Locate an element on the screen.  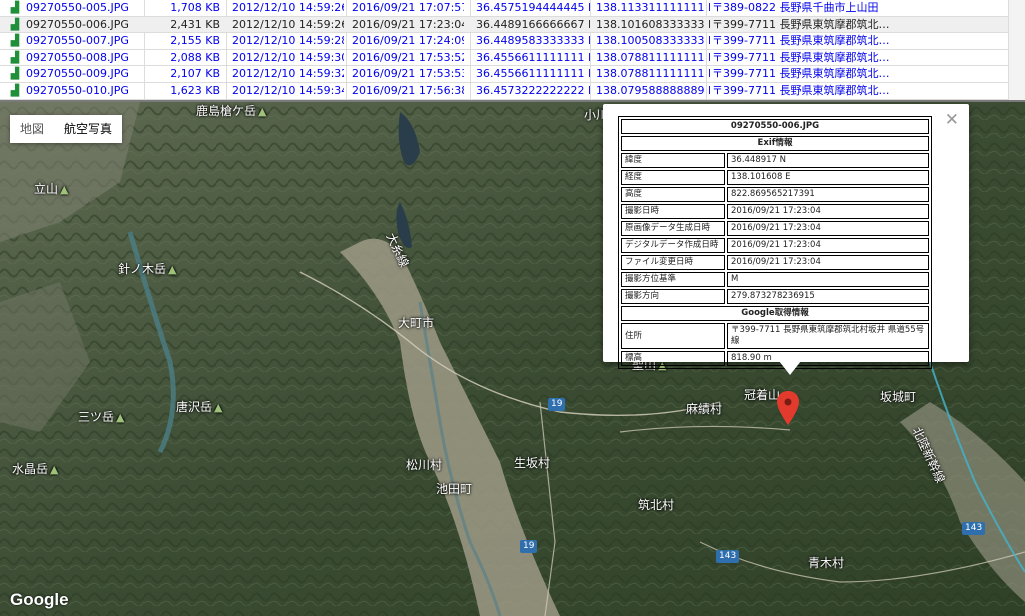
place-name: 大町市 is located at coordinates (416, 323).